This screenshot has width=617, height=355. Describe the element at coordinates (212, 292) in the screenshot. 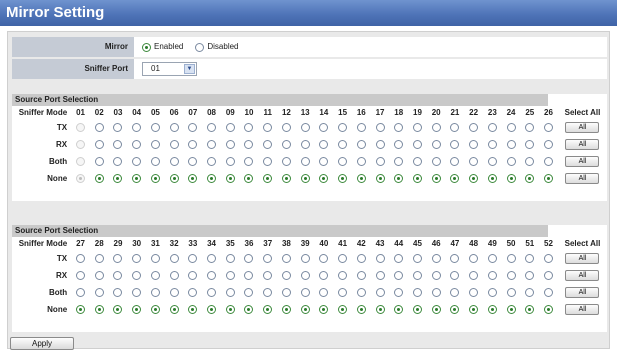

I see `port-34-both-radio` at that location.